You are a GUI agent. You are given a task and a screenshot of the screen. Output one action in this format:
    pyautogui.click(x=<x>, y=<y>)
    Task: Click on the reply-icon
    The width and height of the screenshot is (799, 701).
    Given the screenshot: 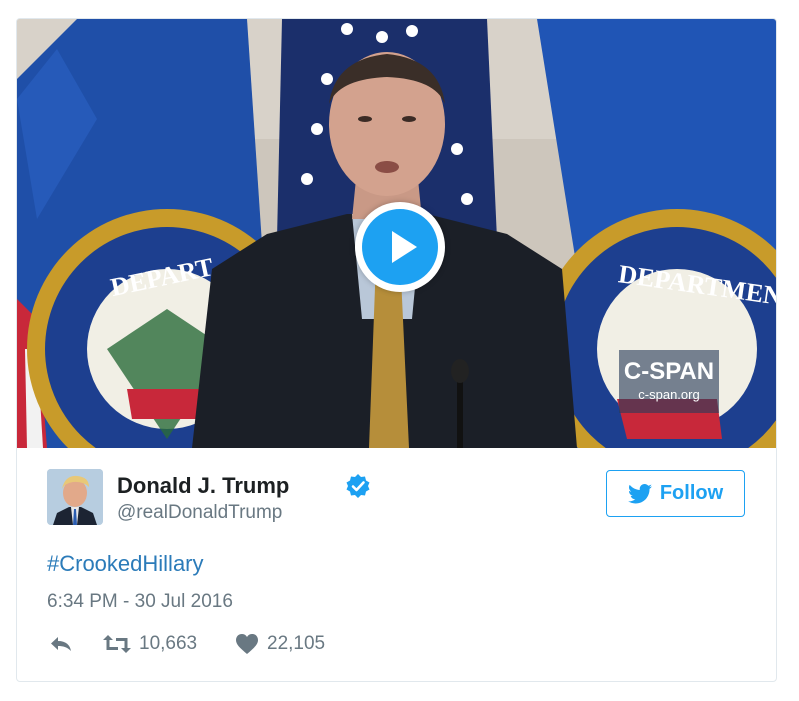 What is the action you would take?
    pyautogui.click(x=61, y=644)
    